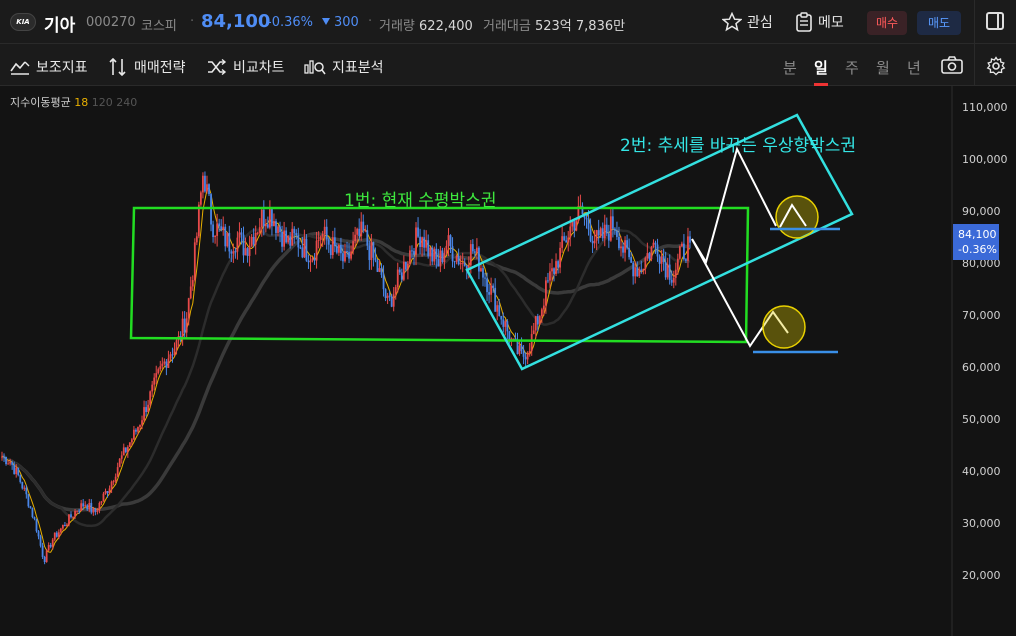  Describe the element at coordinates (821, 67) in the screenshot. I see `period-day: 일` at that location.